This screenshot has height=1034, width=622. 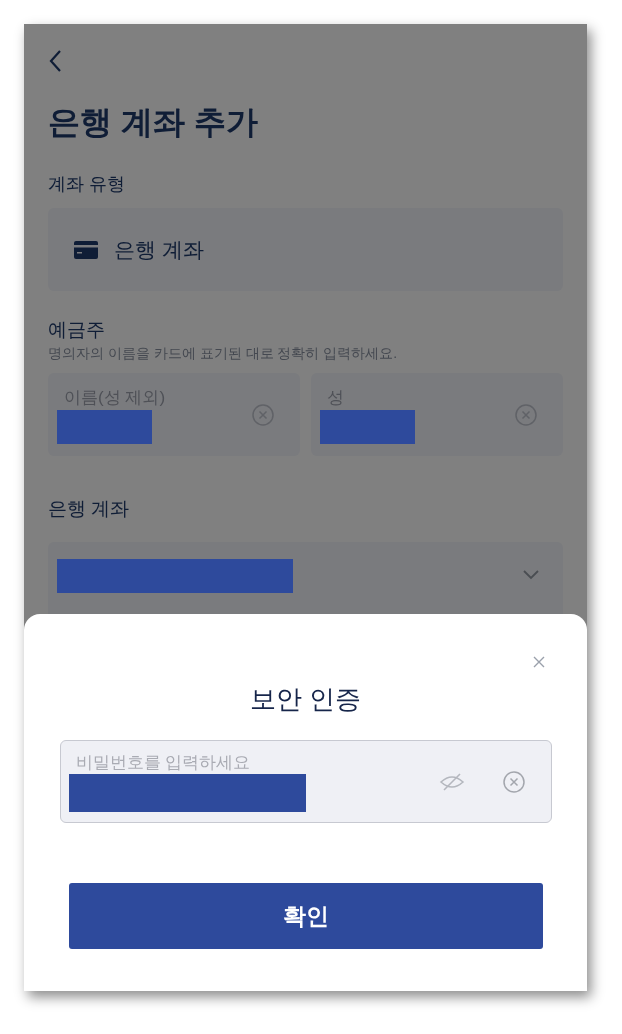 I want to click on back-icon, so click(x=55, y=61).